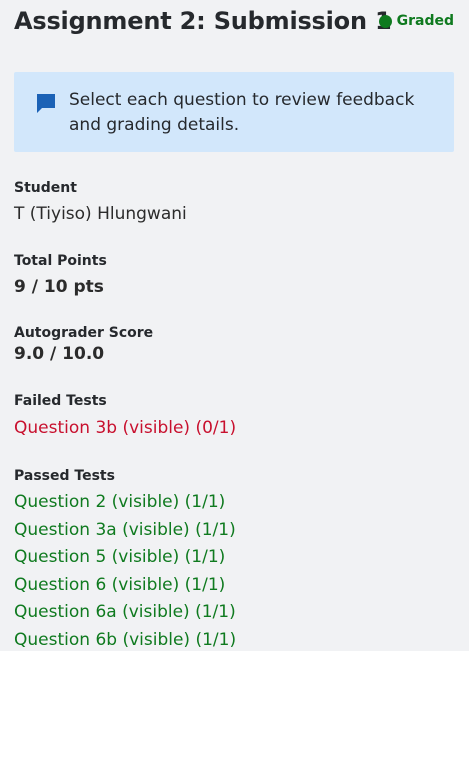 Image resolution: width=469 pixels, height=759 pixels. I want to click on passed-test-item: Question 6a (visible) (1/1), so click(125, 613).